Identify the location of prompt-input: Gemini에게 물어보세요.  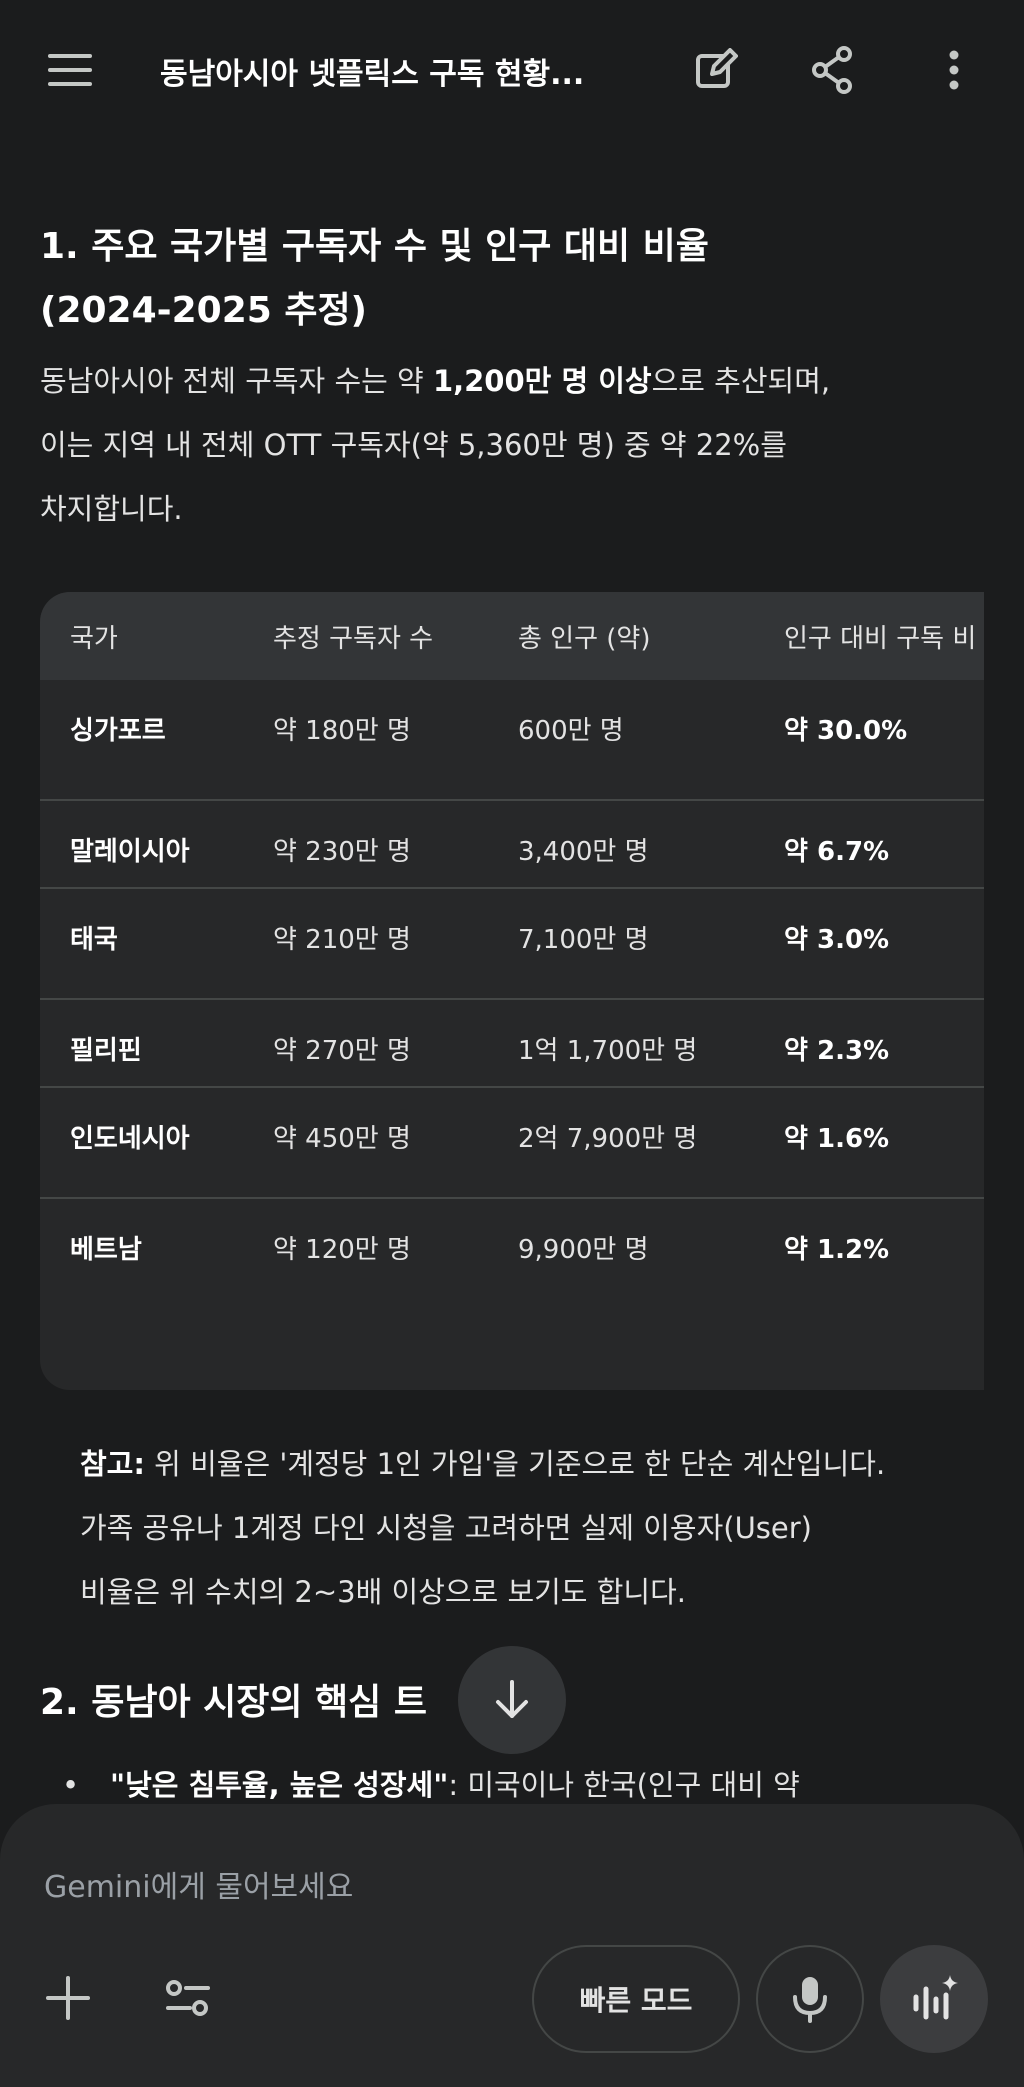
(394, 1884).